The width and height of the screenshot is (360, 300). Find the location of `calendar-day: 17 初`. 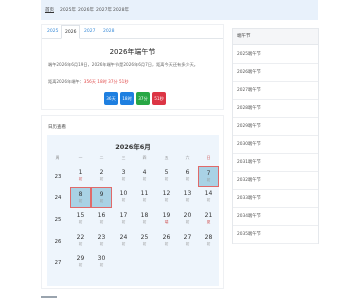

calendar-day: 17 初 is located at coordinates (123, 219).